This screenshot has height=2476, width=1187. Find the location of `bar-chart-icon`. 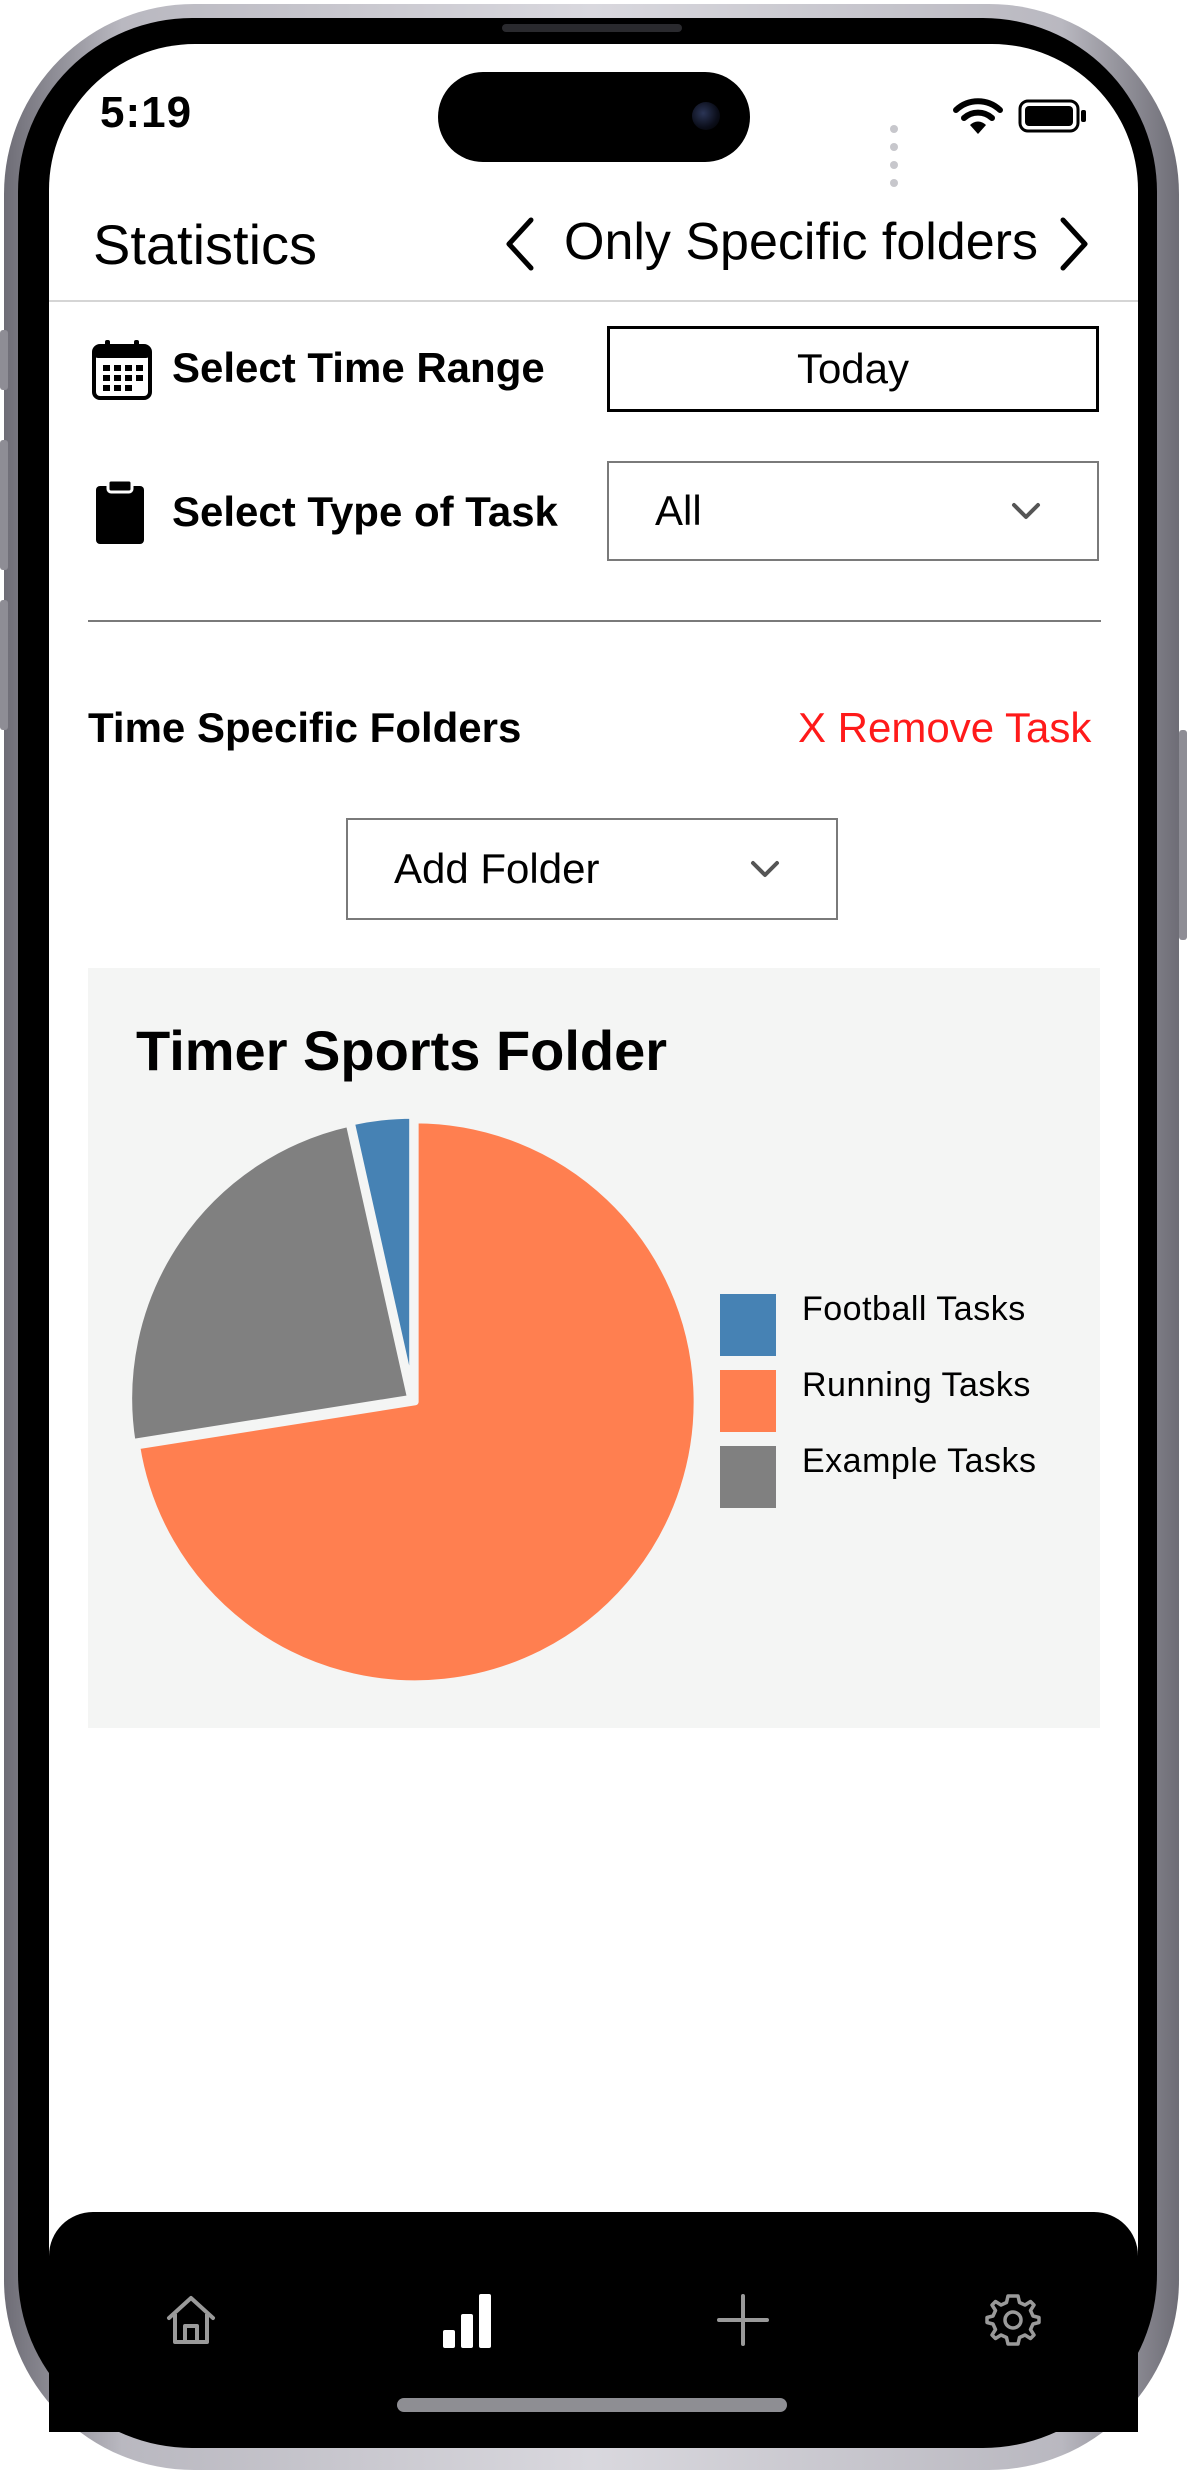

bar-chart-icon is located at coordinates (467, 2321).